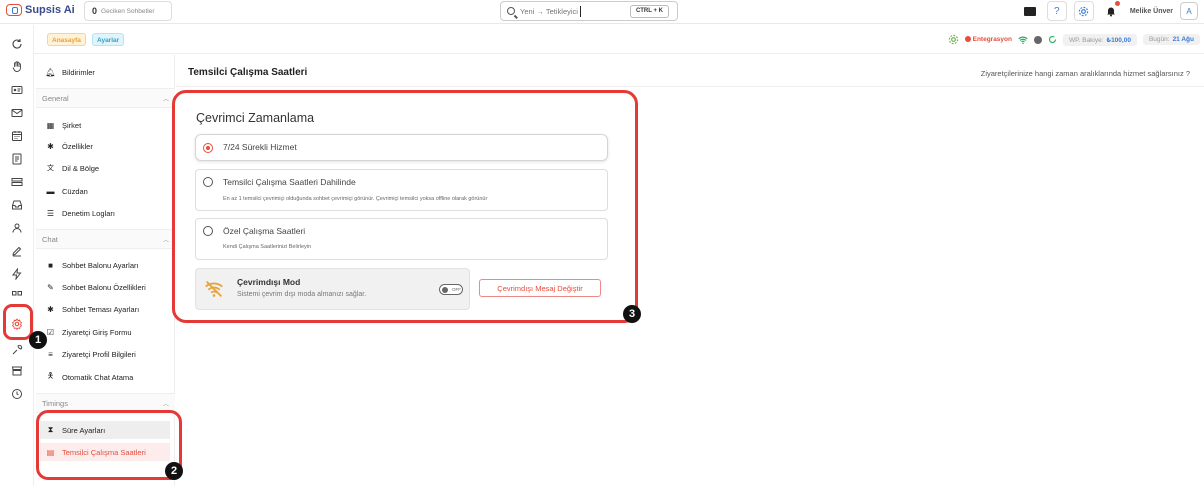 The height and width of the screenshot is (486, 1204). Describe the element at coordinates (78, 72) in the screenshot. I see `sidebar-item-label: Bildirimler` at that location.